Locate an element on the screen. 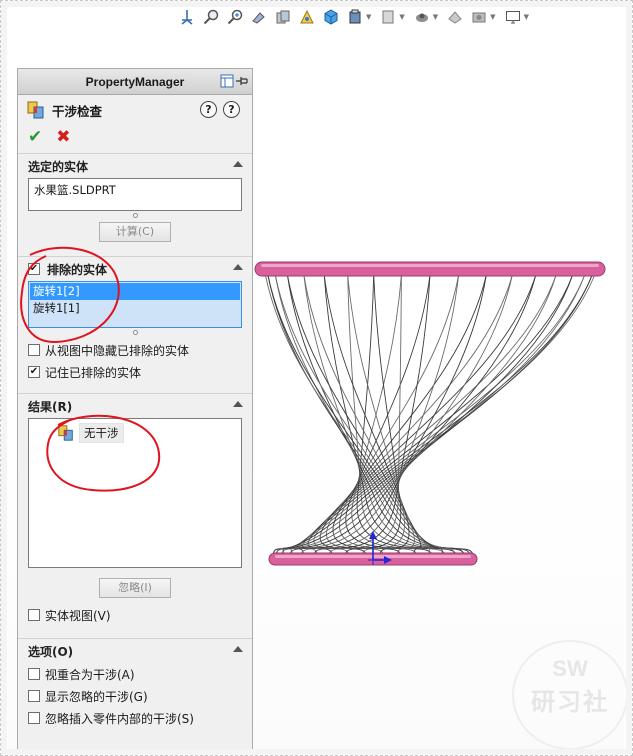 This screenshot has width=633, height=756. panel-layout-icon is located at coordinates (227, 81).